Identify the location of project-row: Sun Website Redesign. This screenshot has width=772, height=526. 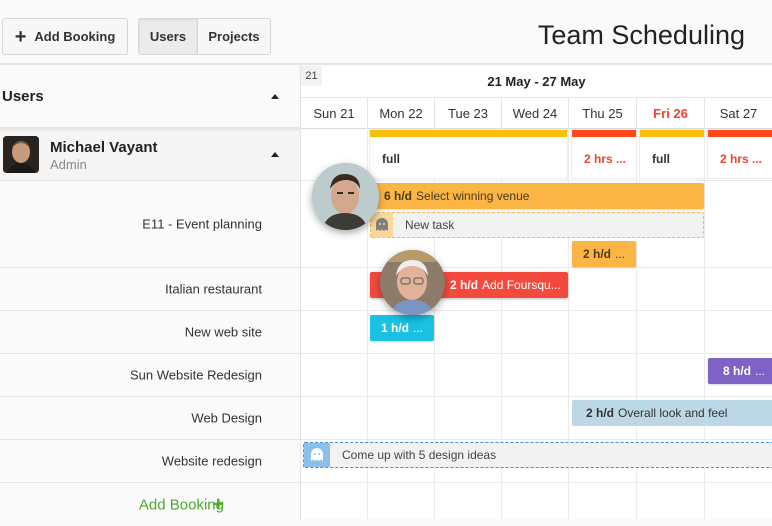
(150, 375).